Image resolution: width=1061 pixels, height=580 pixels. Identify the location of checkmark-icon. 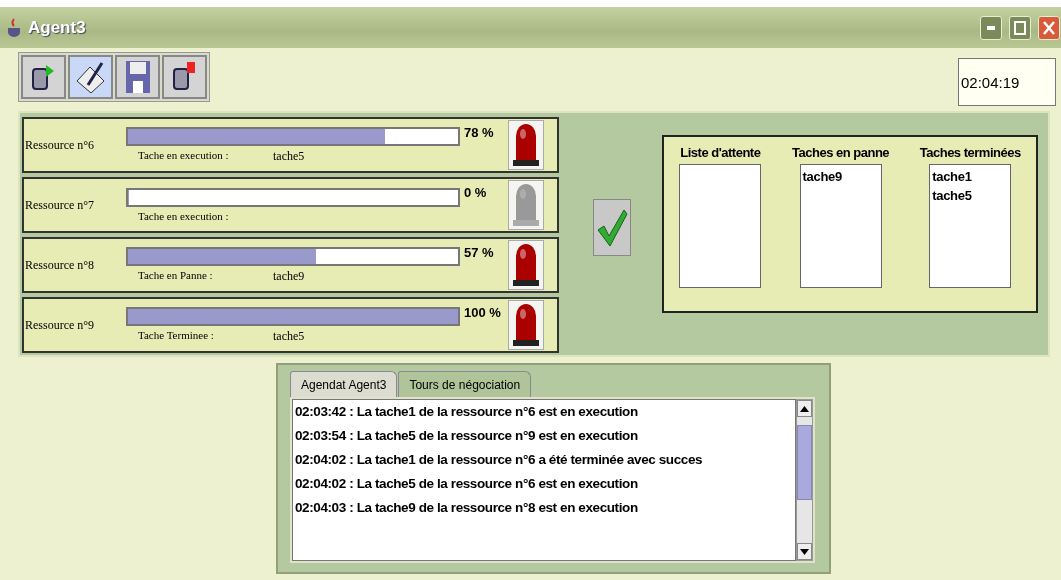
(612, 227).